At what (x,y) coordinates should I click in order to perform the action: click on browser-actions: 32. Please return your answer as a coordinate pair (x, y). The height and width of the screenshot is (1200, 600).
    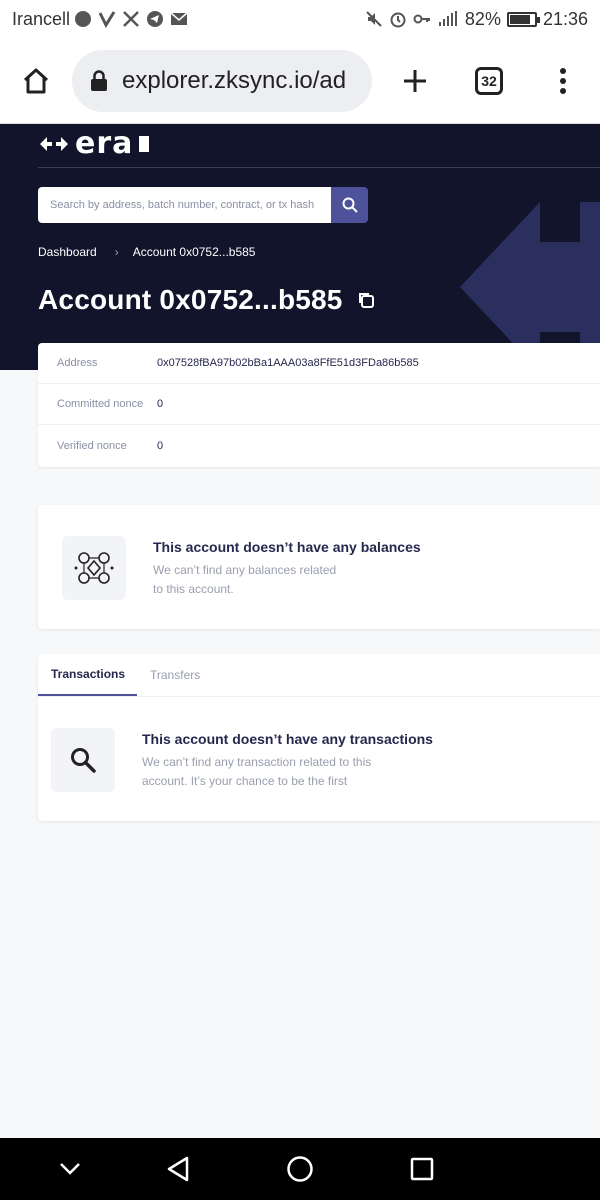
    Looking at the image, I should click on (489, 81).